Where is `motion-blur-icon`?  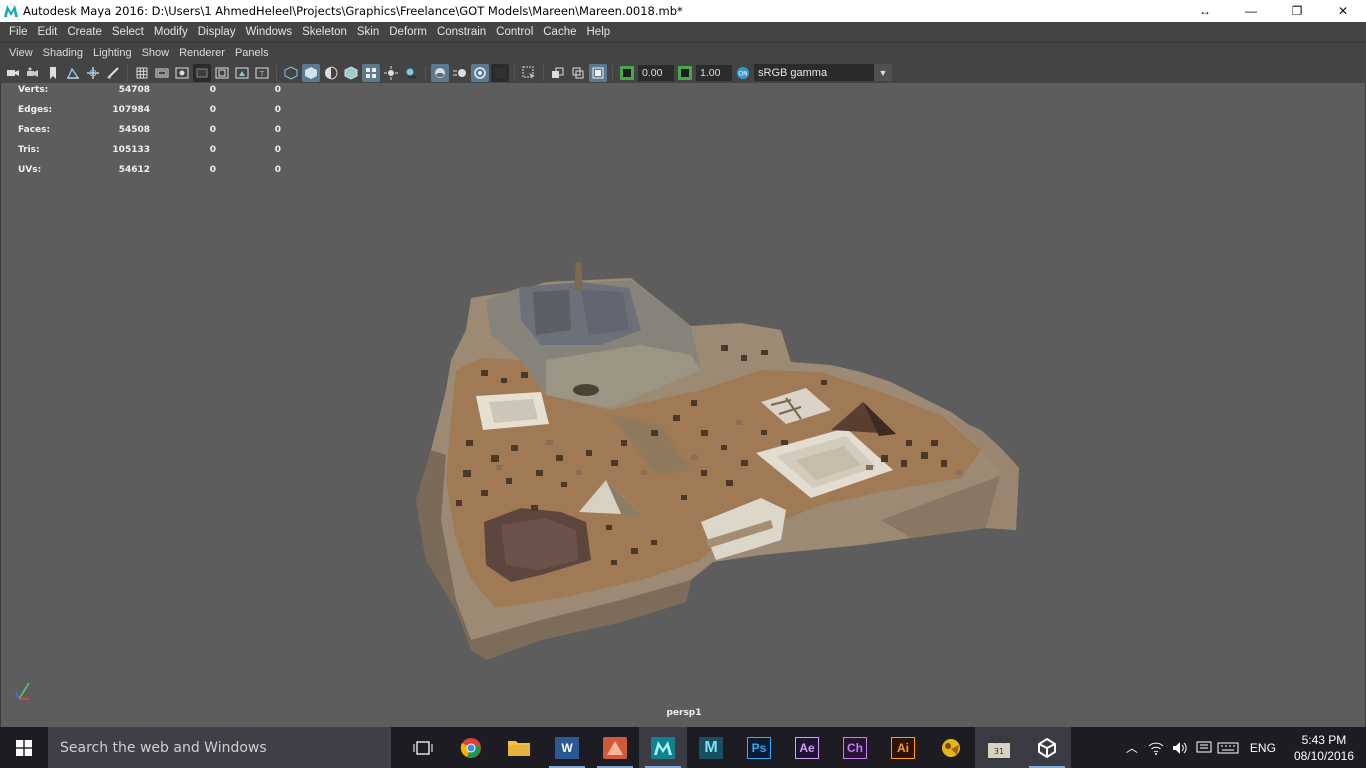 motion-blur-icon is located at coordinates (460, 73).